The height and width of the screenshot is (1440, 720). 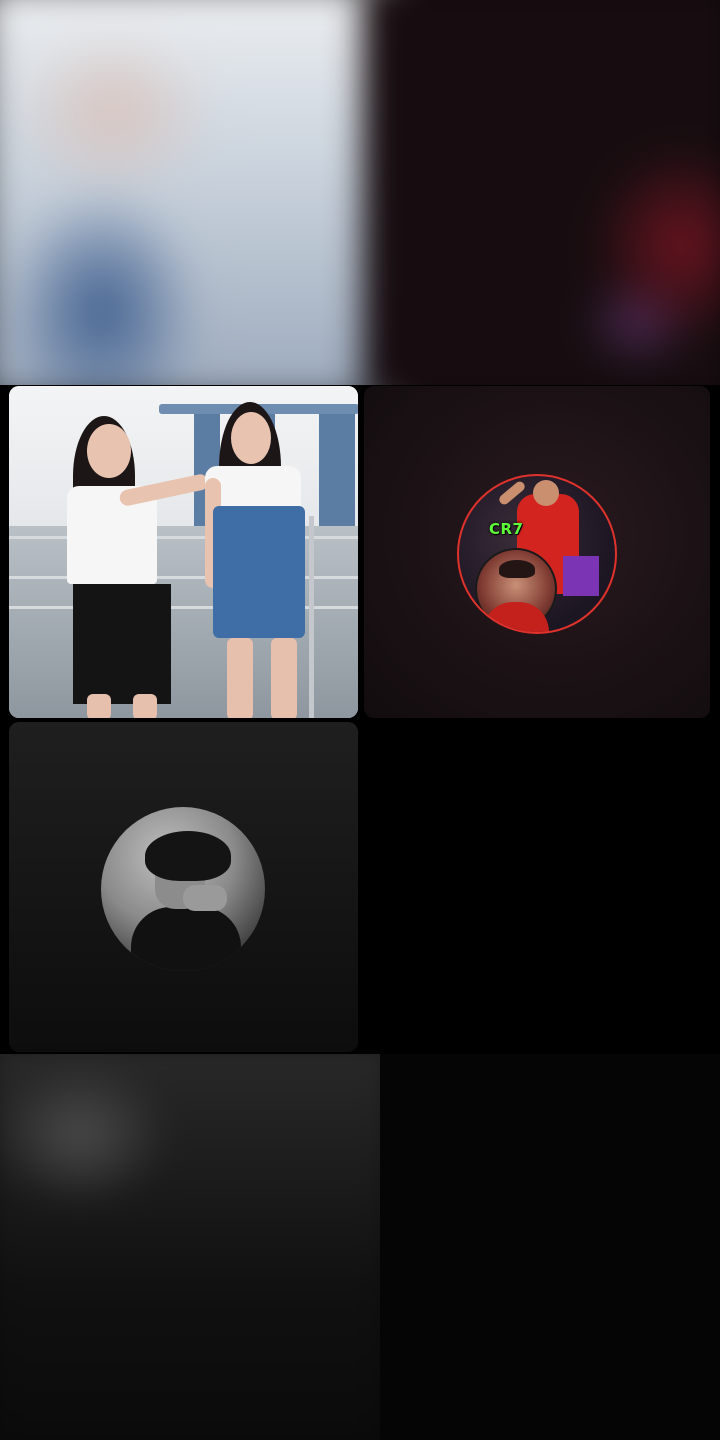 What do you see at coordinates (199, 192) in the screenshot?
I see `video-feed-top-left` at bounding box center [199, 192].